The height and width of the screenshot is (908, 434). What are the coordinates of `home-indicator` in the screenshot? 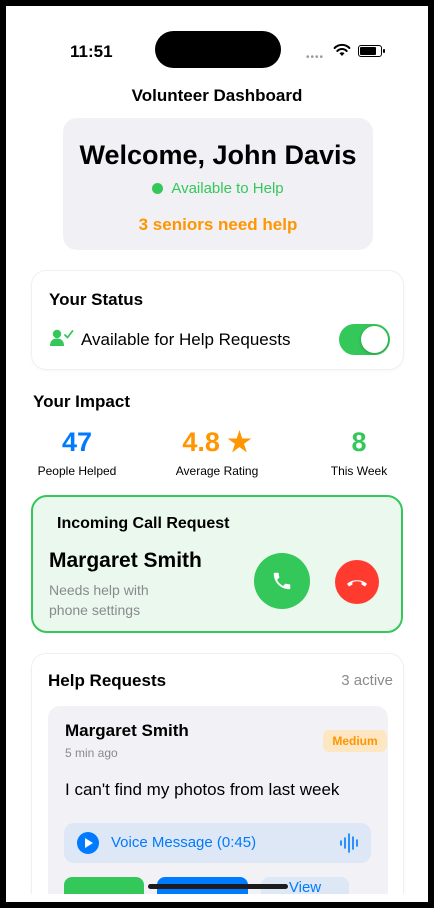 It's located at (218, 886).